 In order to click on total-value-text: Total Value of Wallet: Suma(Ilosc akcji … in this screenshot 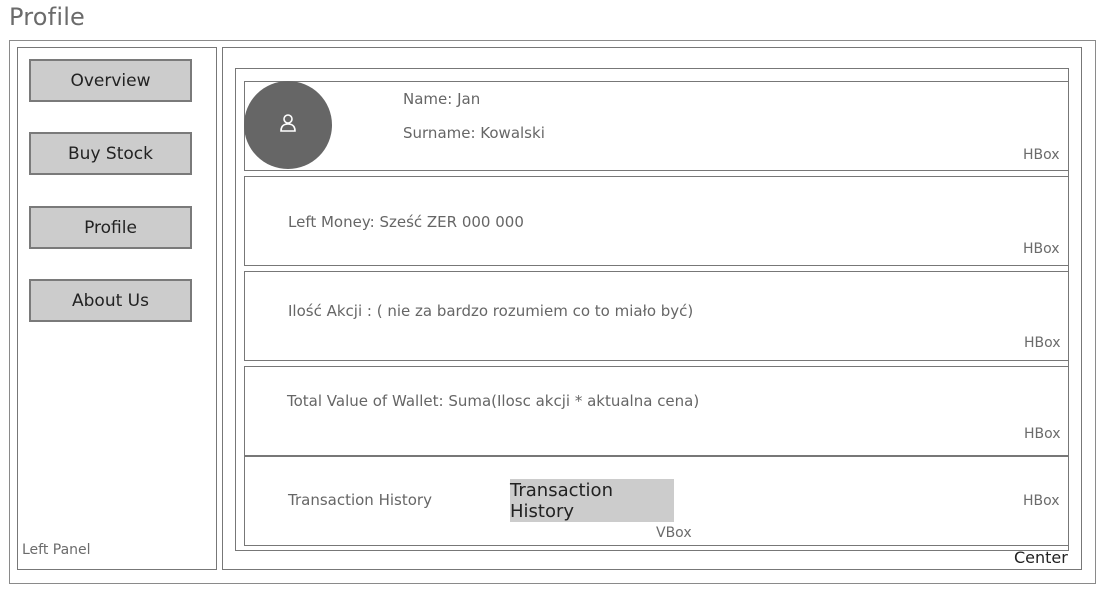, I will do `click(493, 401)`.